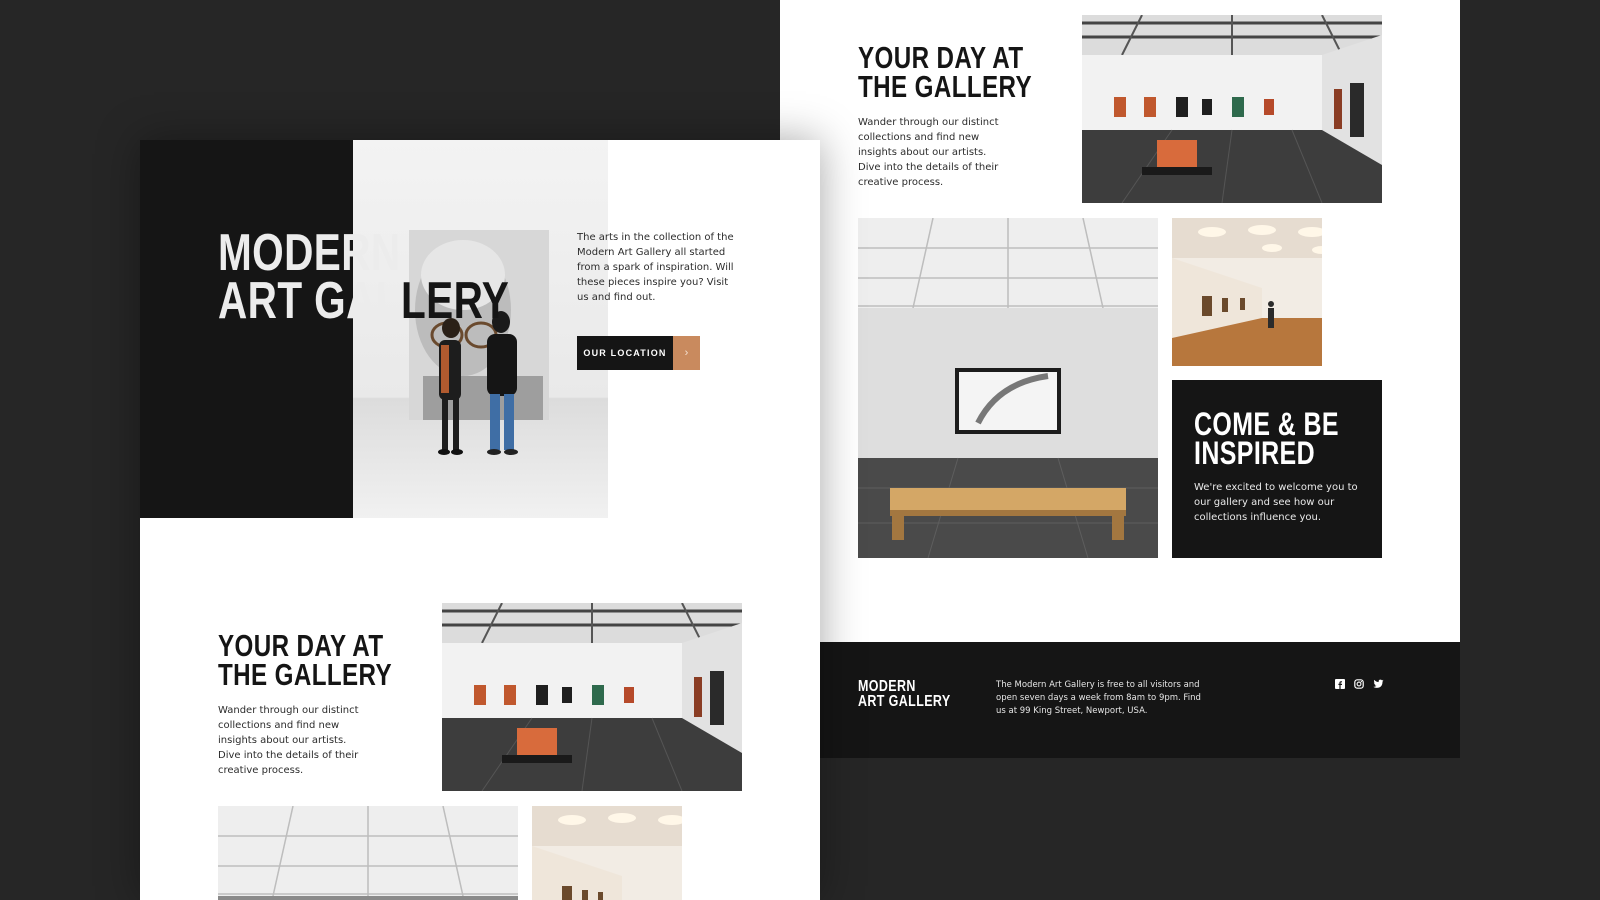 This screenshot has width=1600, height=900. Describe the element at coordinates (904, 694) in the screenshot. I see `footer-brand: MODERN ART GALLERY` at that location.